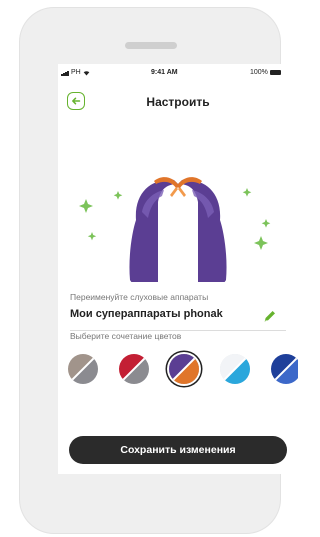 This screenshot has height=537, width=320. What do you see at coordinates (284, 369) in the screenshot?
I see `color-swatch-blue` at bounding box center [284, 369].